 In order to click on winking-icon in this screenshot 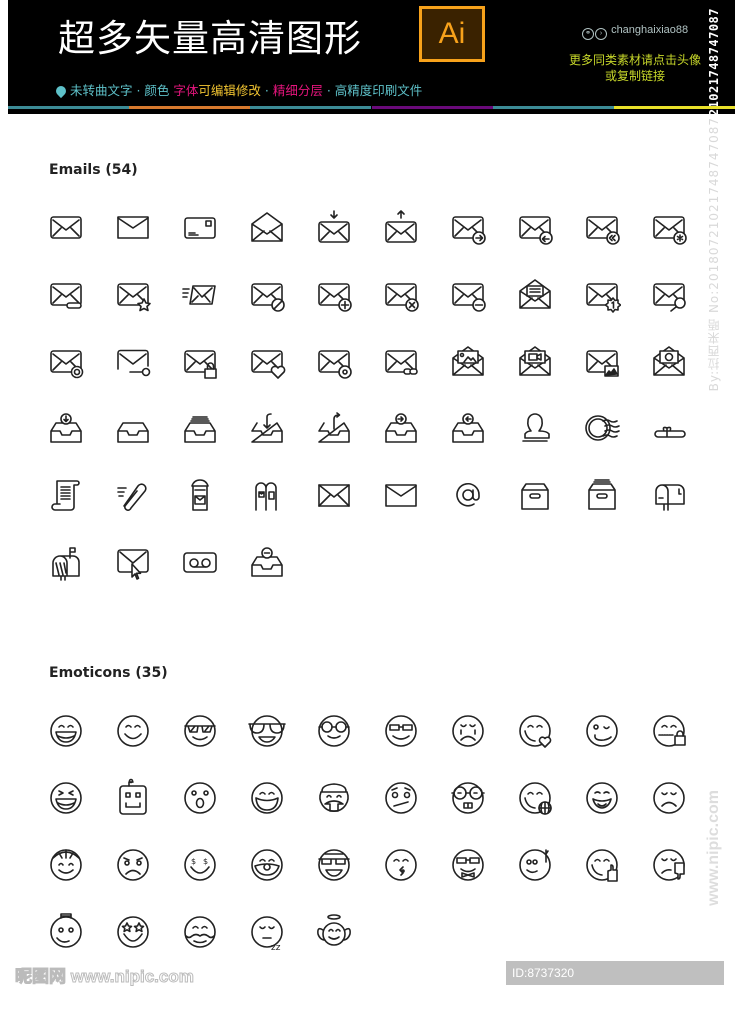, I will do `click(602, 730)`.